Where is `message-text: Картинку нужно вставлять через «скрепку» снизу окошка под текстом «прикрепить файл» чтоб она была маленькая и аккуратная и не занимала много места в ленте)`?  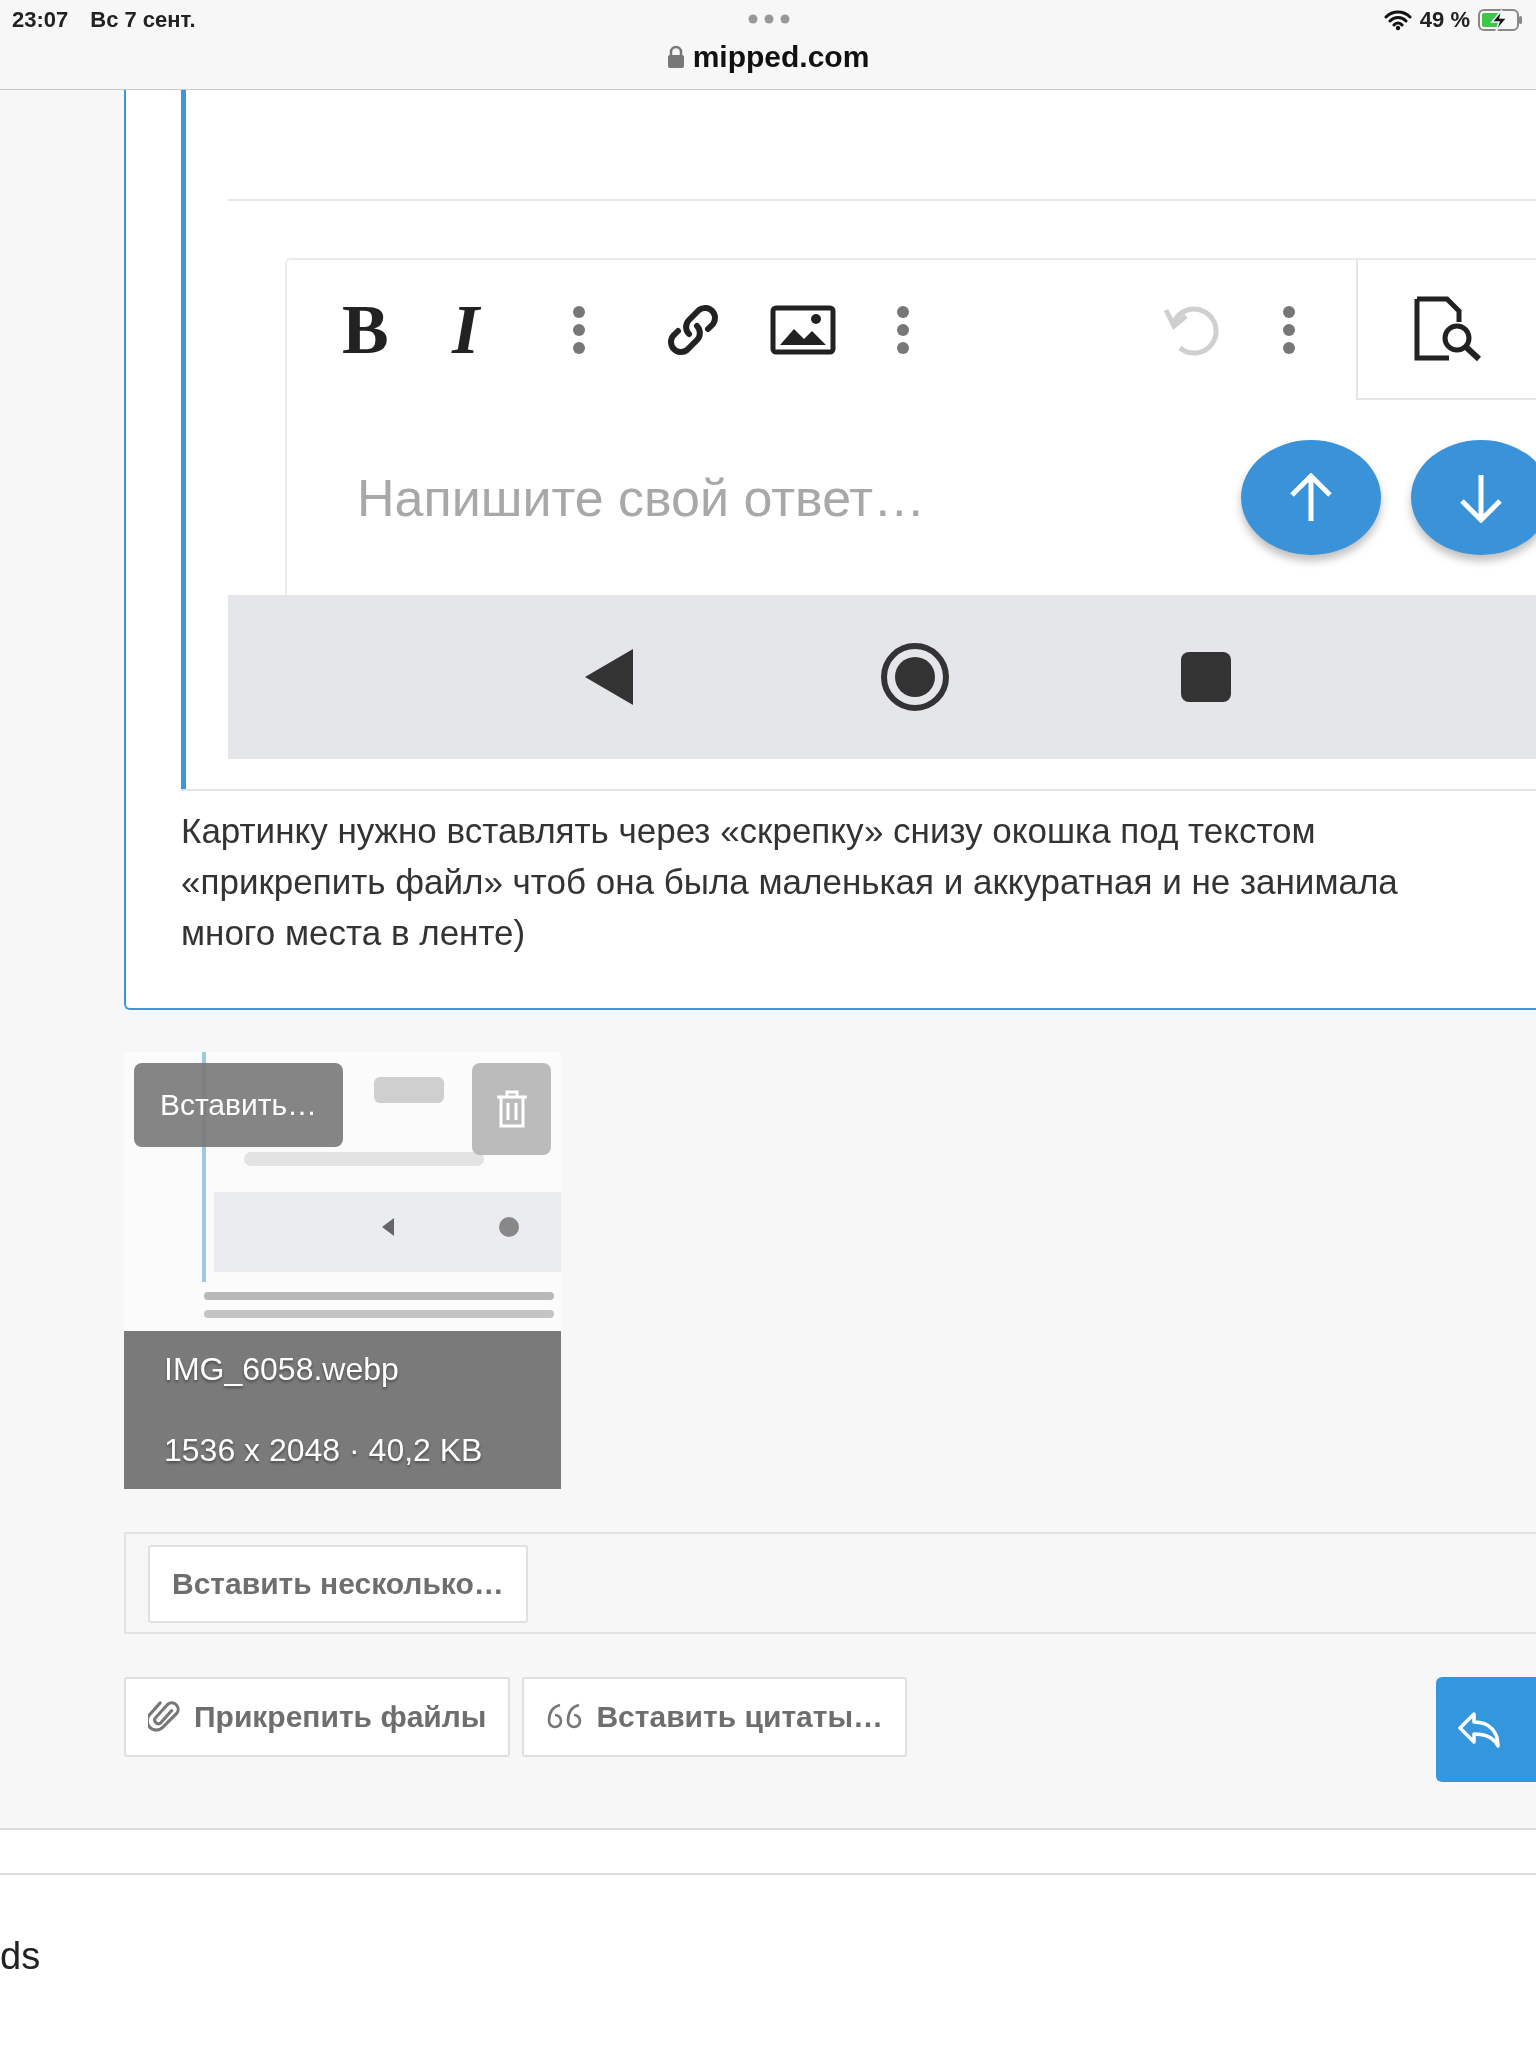 message-text: Картинку нужно вставлять через «скрепку» снизу окошка под текстом «прикрепить файл» чтоб она была маленькая и аккуратная и не занимала много места в ленте) is located at coordinates (790, 882).